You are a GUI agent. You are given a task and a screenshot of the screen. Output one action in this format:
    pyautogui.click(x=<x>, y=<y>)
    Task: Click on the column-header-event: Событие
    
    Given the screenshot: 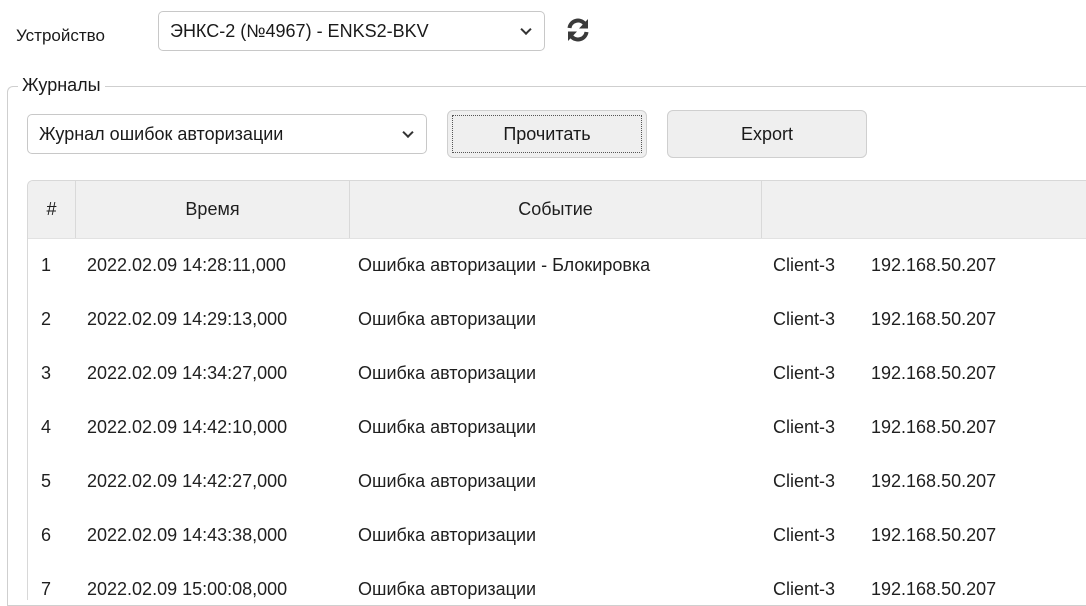 What is the action you would take?
    pyautogui.click(x=556, y=209)
    